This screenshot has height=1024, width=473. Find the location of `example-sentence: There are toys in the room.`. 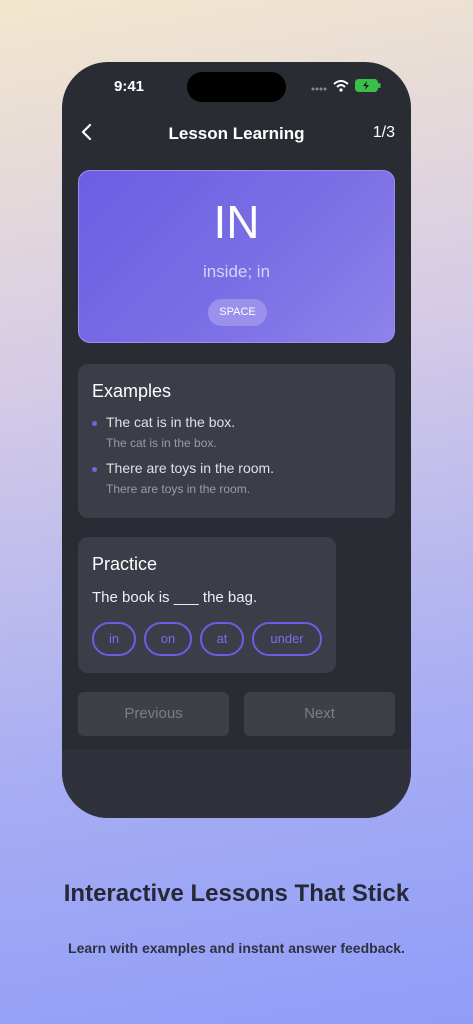

example-sentence: There are toys in the room. is located at coordinates (190, 468).